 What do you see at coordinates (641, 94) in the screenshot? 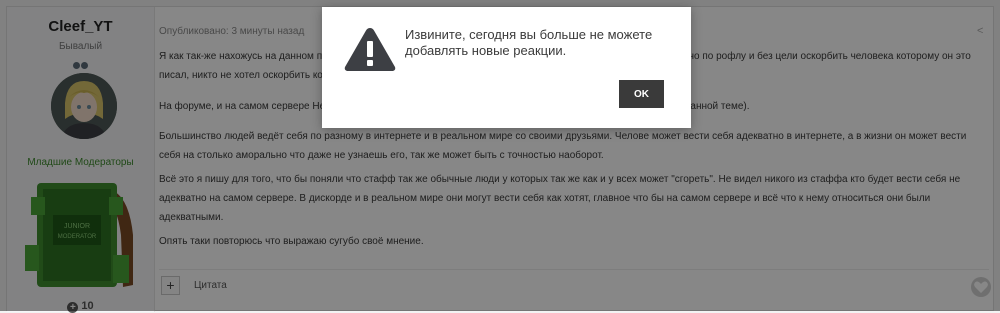
I see `ok-button: OK` at bounding box center [641, 94].